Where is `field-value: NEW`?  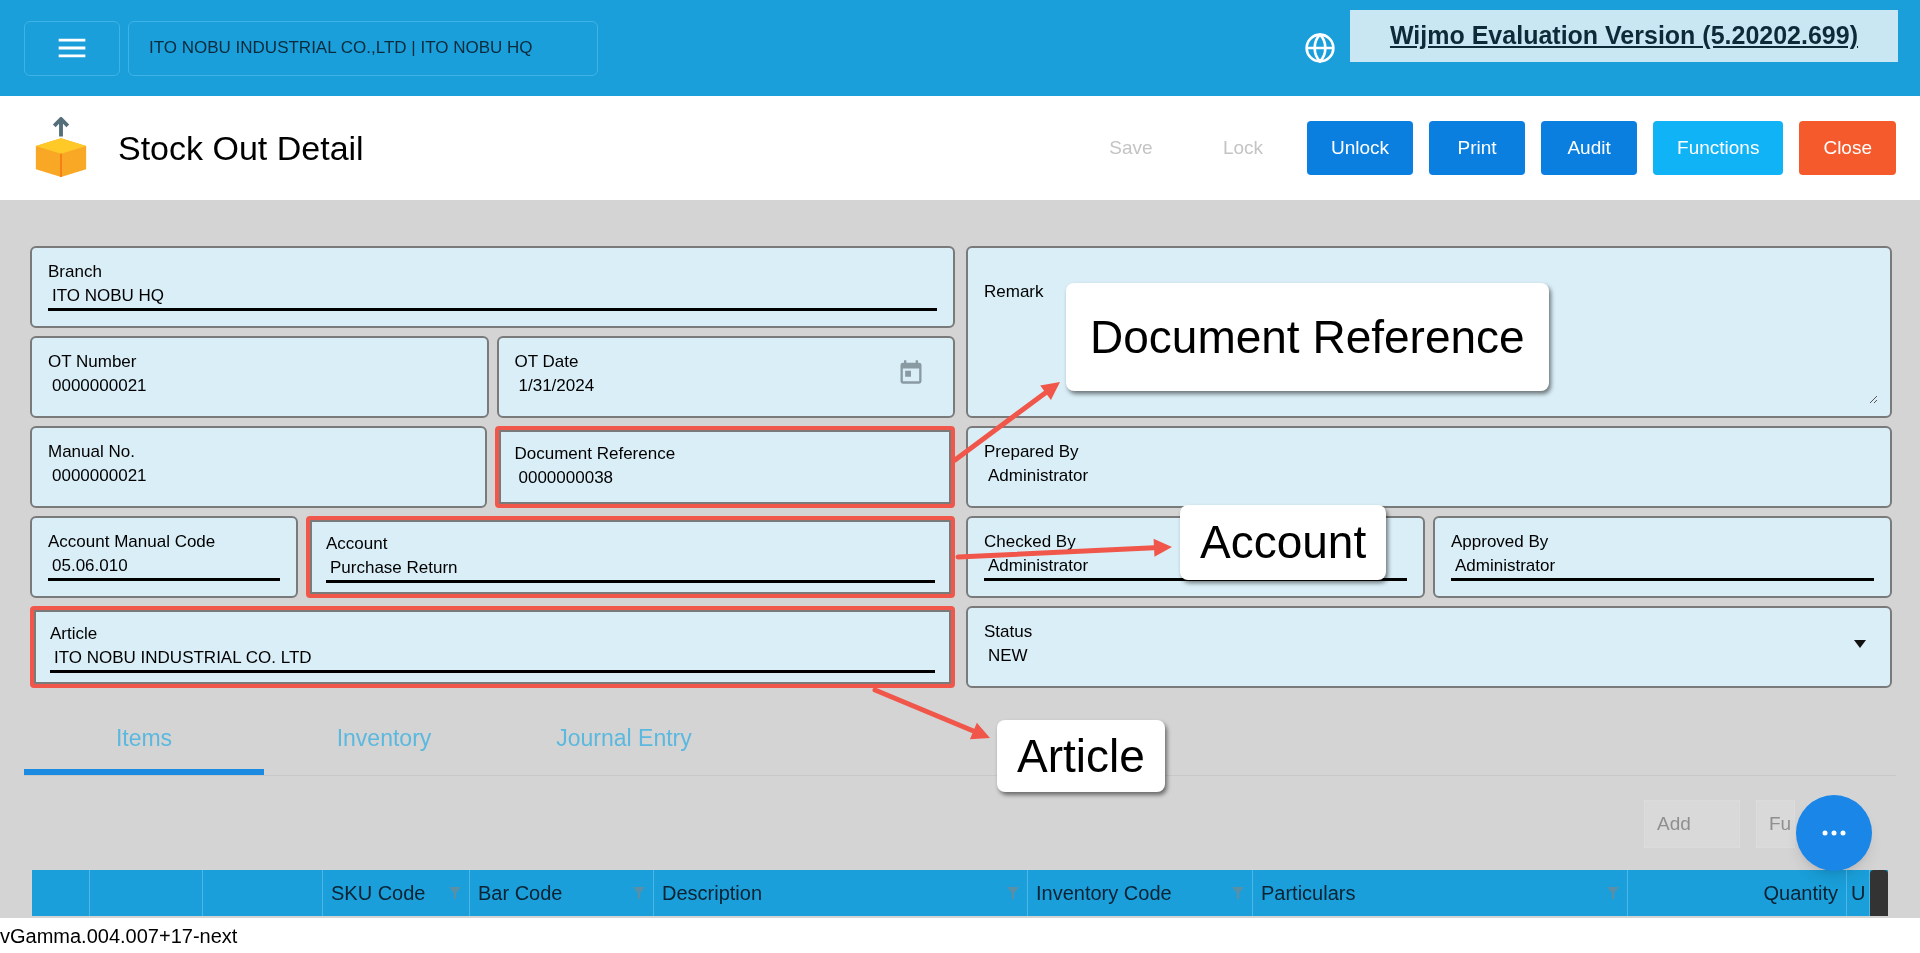
field-value: NEW is located at coordinates (1007, 656).